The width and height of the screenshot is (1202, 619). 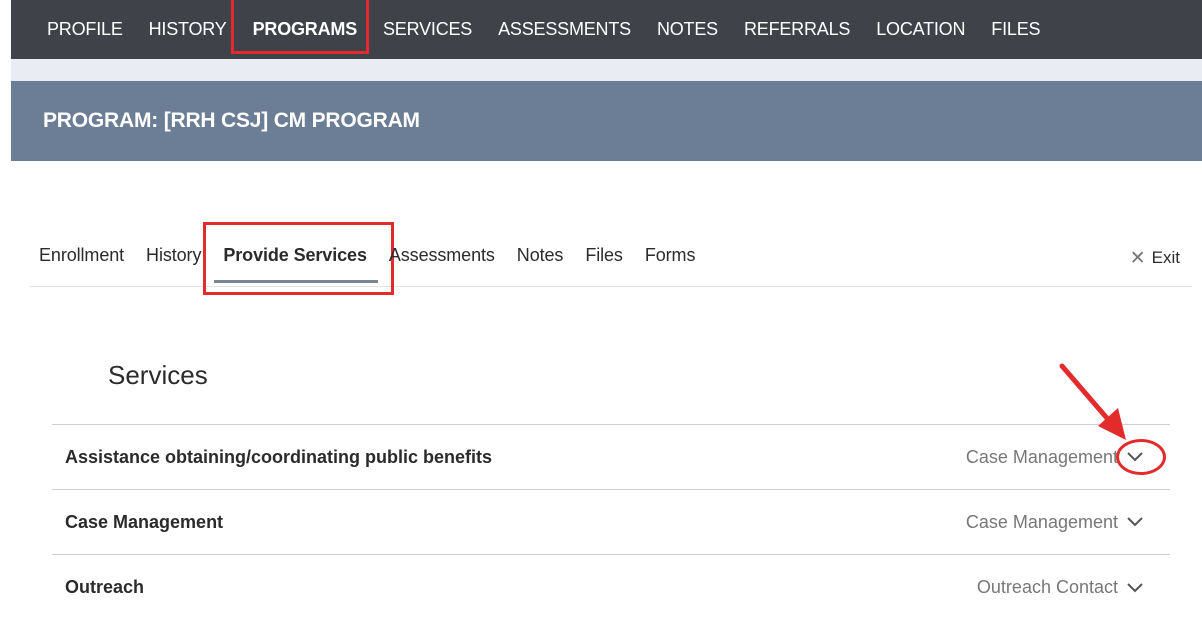 I want to click on tab-enrollment: Enrollment, so click(x=81, y=255).